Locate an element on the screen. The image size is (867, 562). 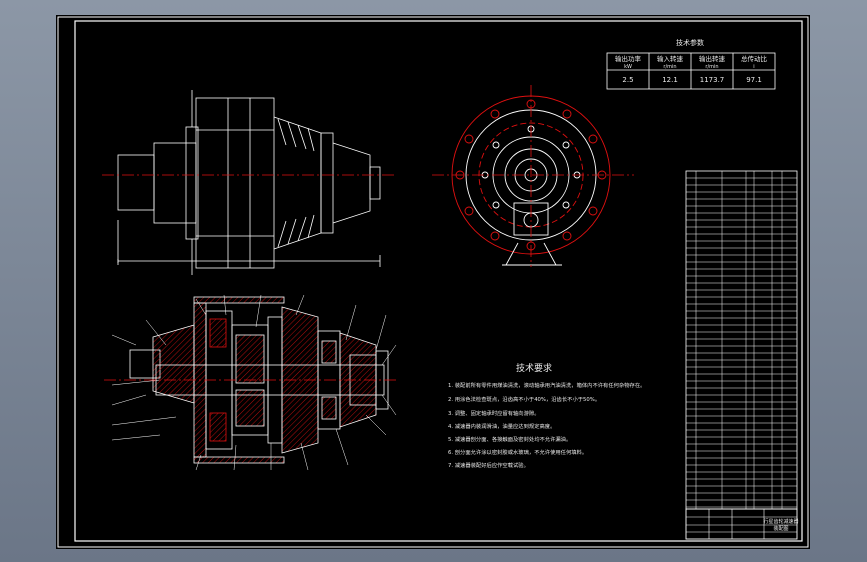
tech-note: 7. 减速器装配好后应作空载试验。 is located at coordinates (488, 465).